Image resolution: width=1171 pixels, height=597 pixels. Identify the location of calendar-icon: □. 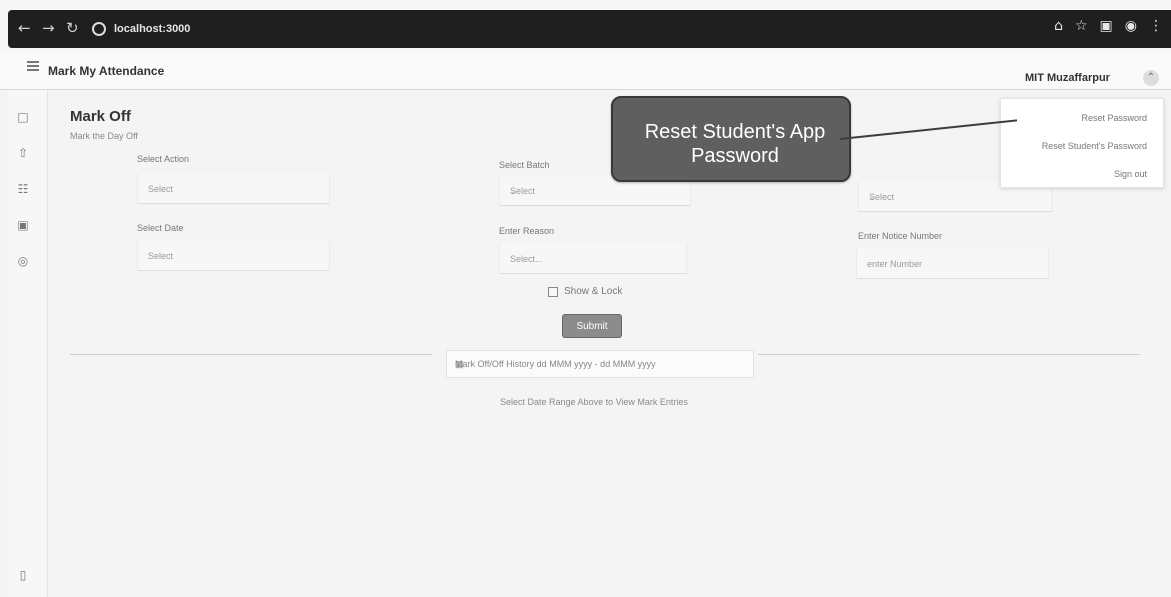
(23, 117).